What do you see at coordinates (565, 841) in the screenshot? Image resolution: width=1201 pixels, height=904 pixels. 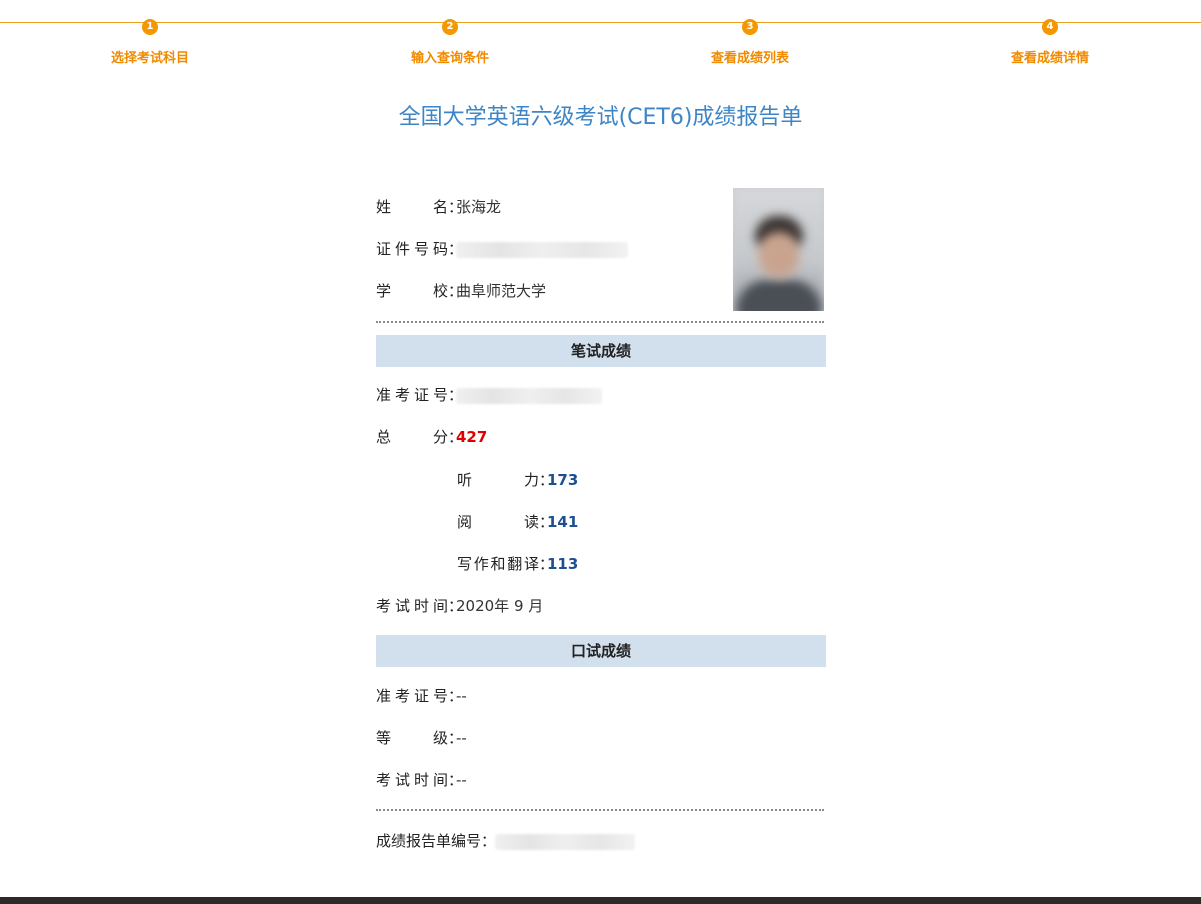 I see `report-number-redacted` at bounding box center [565, 841].